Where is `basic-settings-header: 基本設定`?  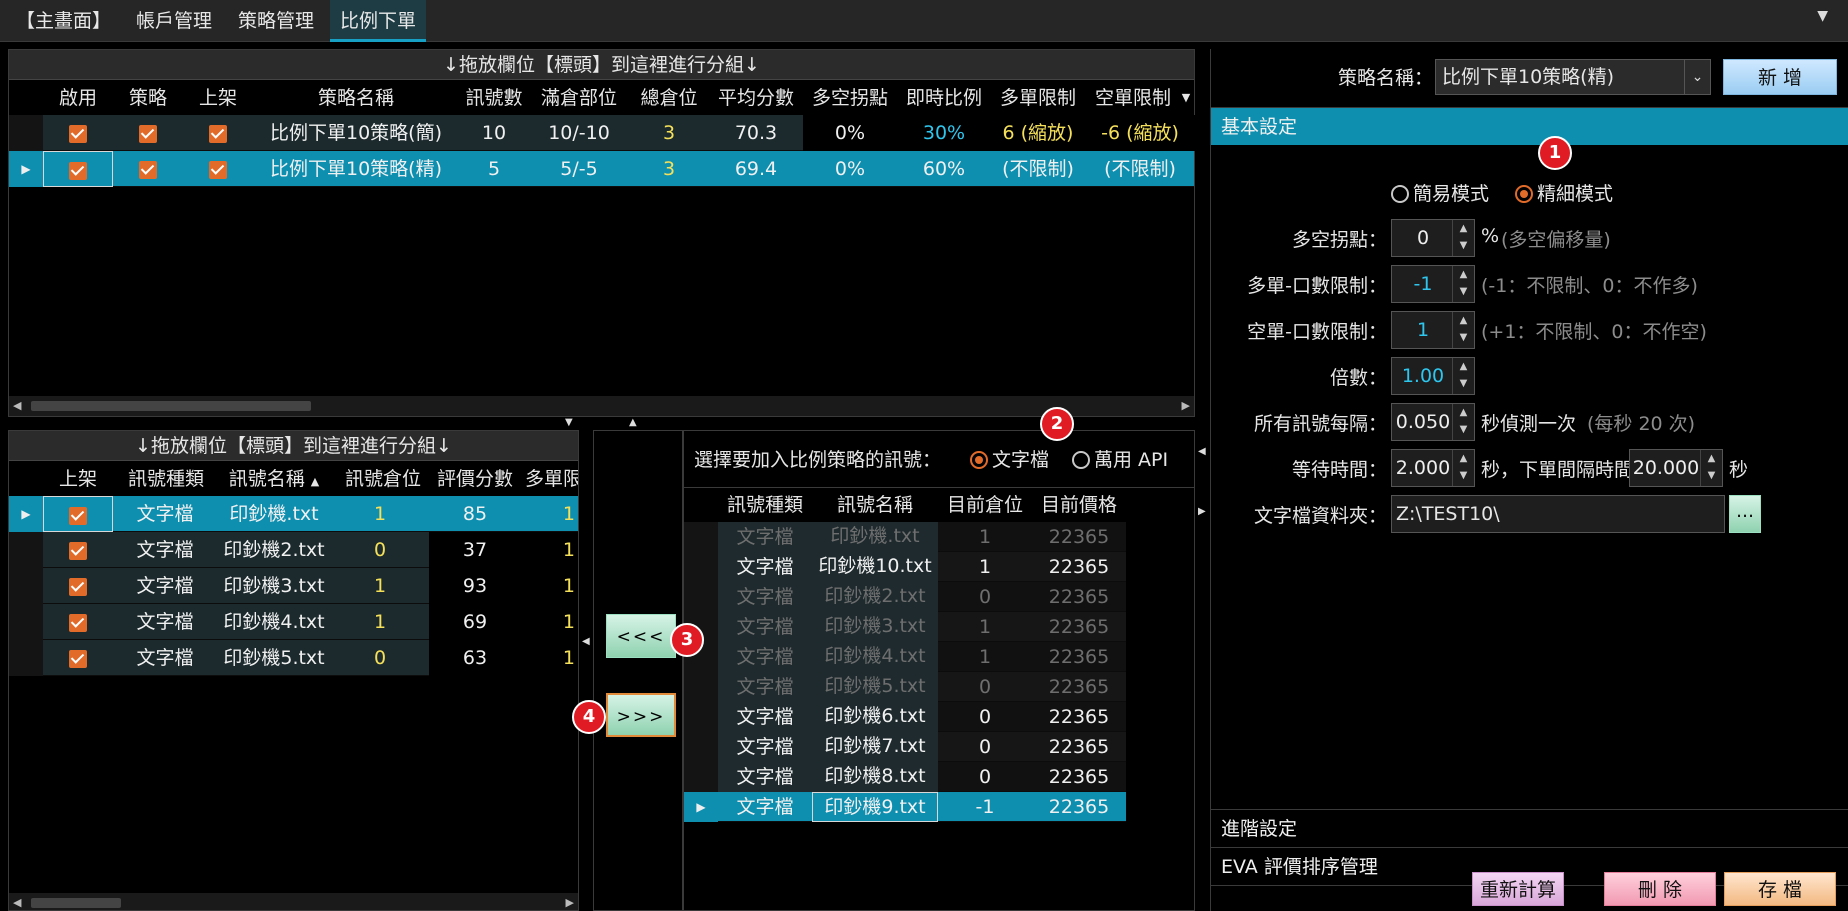 basic-settings-header: 基本設定 is located at coordinates (1529, 126).